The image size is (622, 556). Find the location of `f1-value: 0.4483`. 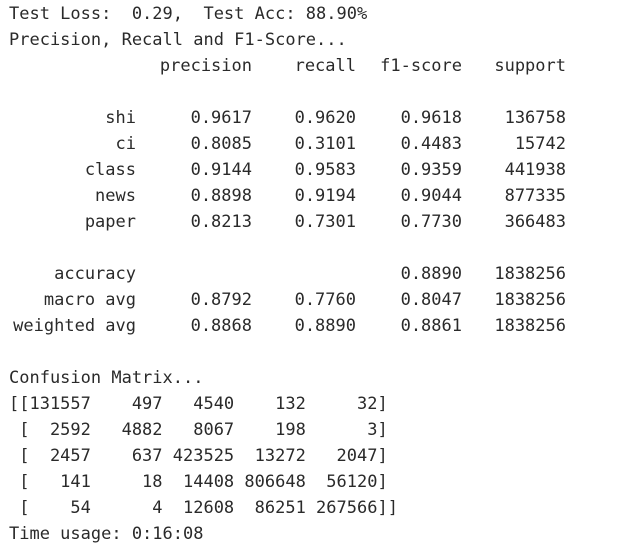

f1-value: 0.4483 is located at coordinates (431, 144).